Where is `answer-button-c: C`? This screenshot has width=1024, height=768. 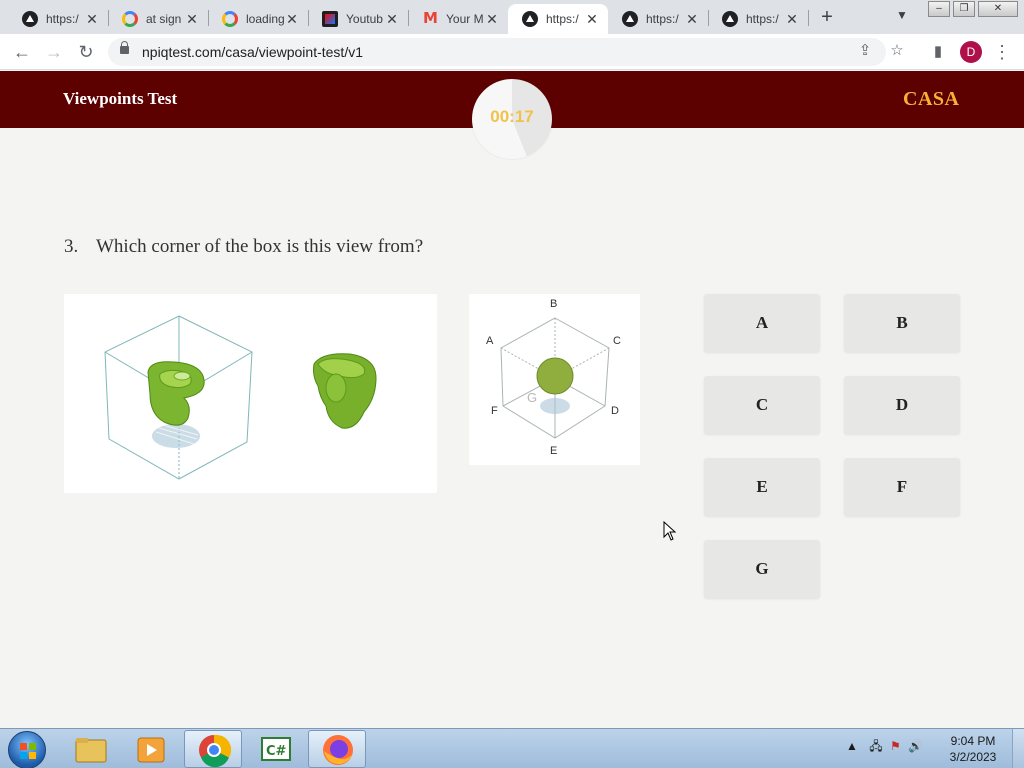
answer-button-c: C is located at coordinates (762, 405).